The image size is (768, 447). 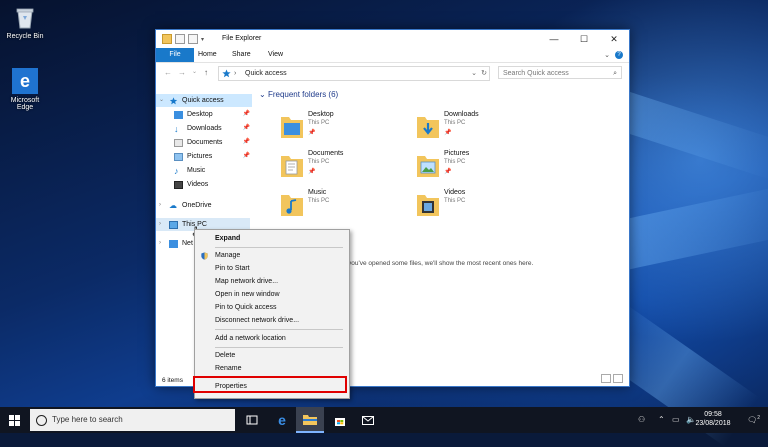 I want to click on menu-item-label: Add a network location, so click(x=250, y=338).